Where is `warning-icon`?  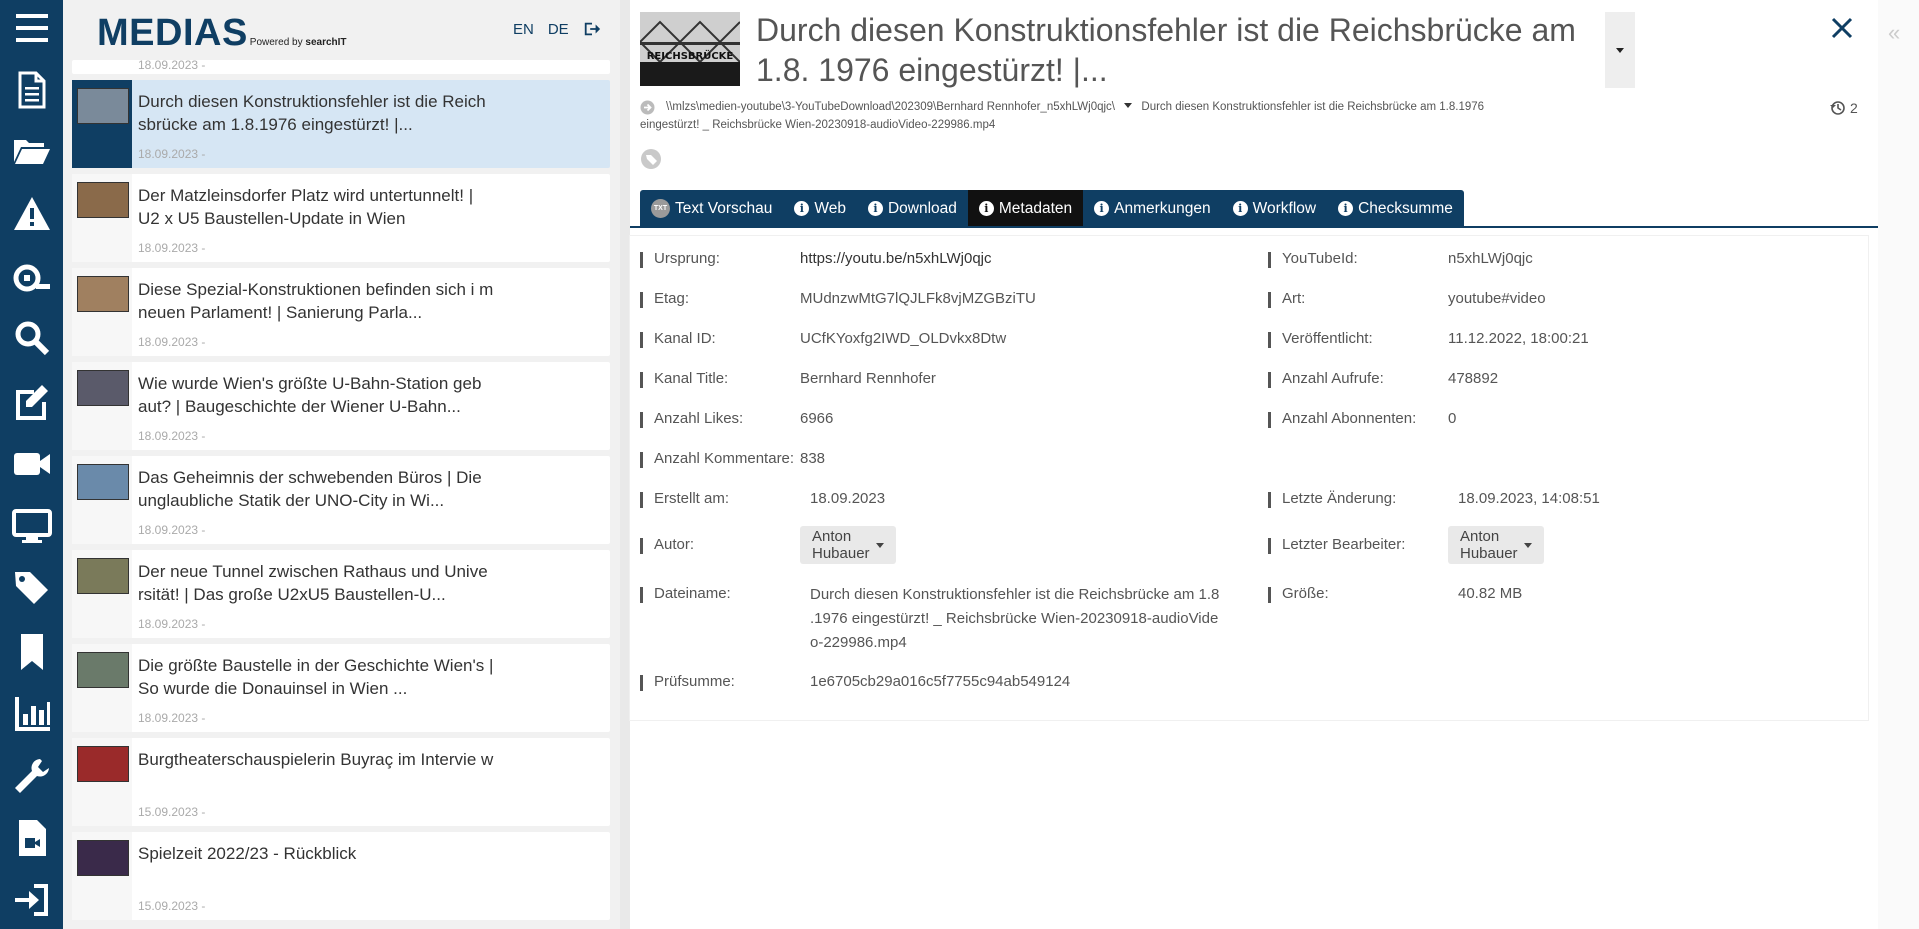
warning-icon is located at coordinates (32, 214).